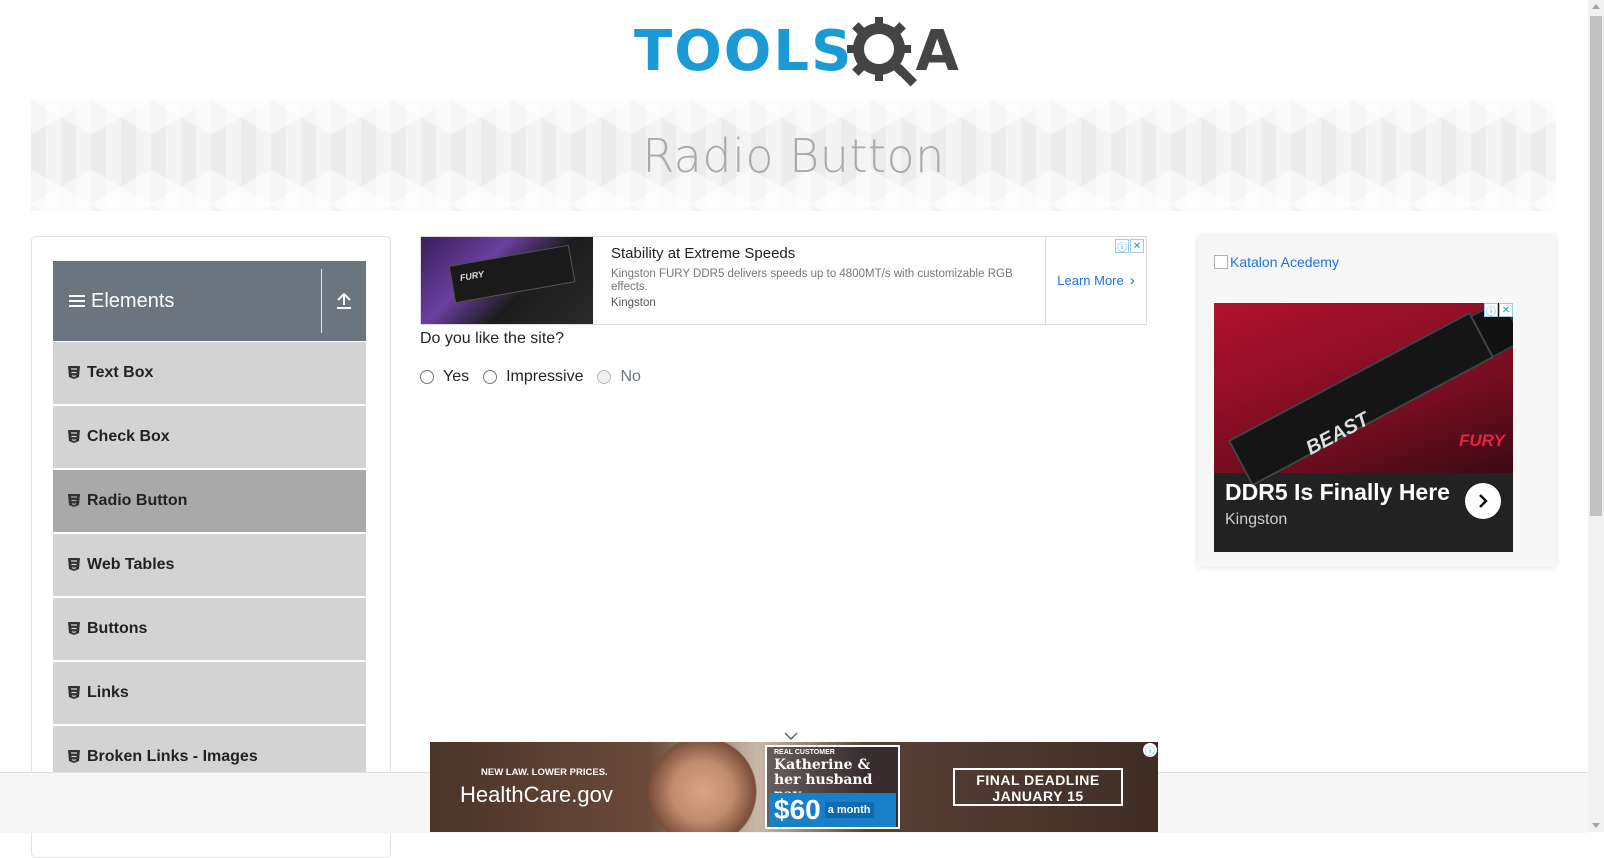 The image size is (1604, 858). I want to click on radio-label-impressive: Impressive, so click(544, 377).